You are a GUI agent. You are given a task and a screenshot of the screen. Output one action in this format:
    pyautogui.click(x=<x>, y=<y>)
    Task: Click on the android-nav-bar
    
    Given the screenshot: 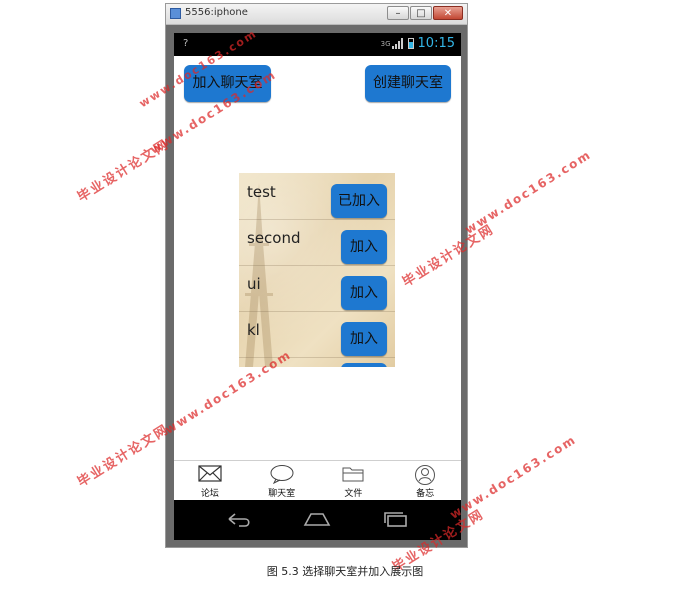 What is the action you would take?
    pyautogui.click(x=317, y=520)
    